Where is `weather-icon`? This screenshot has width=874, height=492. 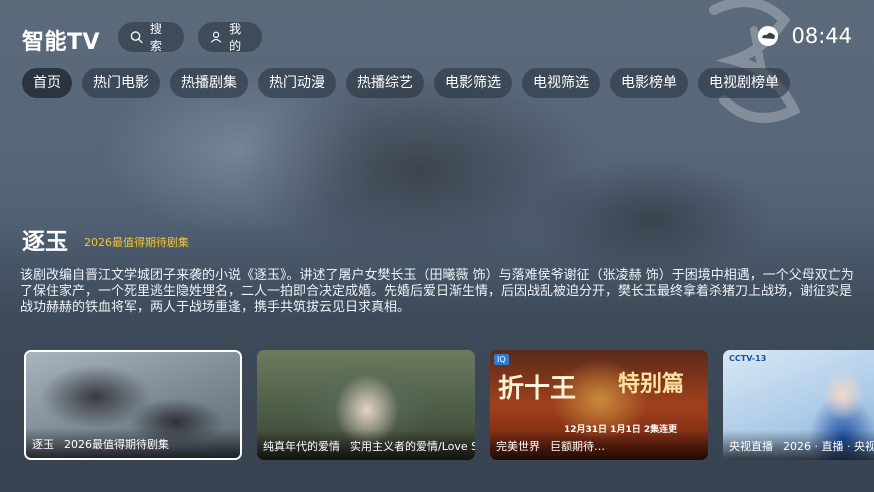
weather-icon is located at coordinates (768, 36).